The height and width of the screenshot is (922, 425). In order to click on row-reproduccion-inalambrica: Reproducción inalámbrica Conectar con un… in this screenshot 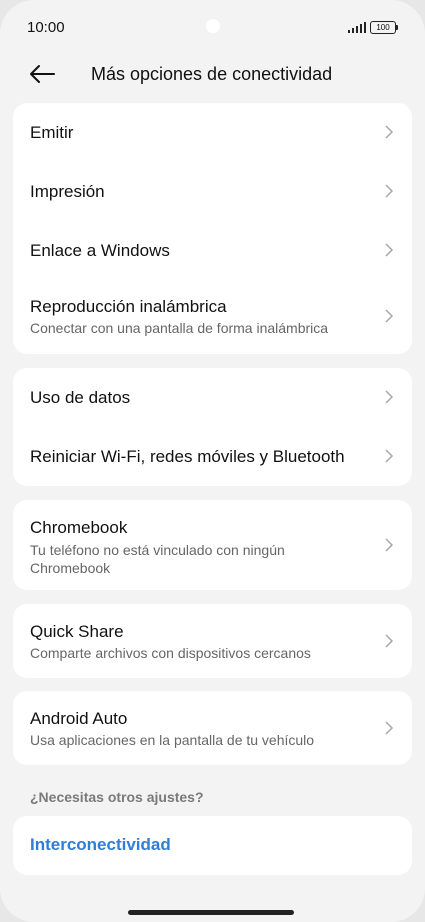, I will do `click(212, 318)`.